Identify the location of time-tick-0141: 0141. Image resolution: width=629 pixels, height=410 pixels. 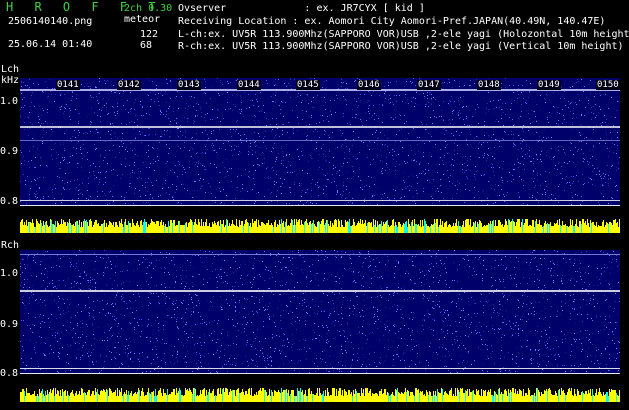
(68, 85).